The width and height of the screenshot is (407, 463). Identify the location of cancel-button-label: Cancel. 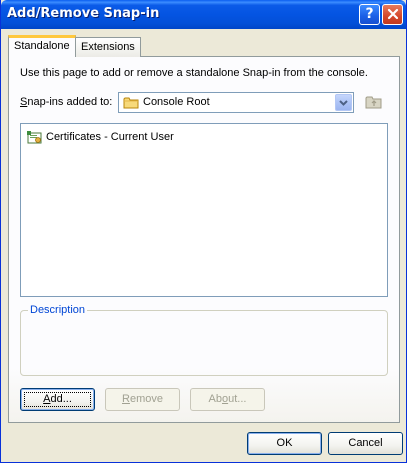
(365, 443).